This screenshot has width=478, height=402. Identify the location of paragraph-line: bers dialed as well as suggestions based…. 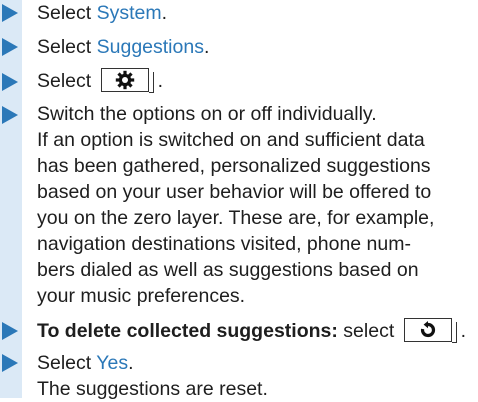
(228, 270).